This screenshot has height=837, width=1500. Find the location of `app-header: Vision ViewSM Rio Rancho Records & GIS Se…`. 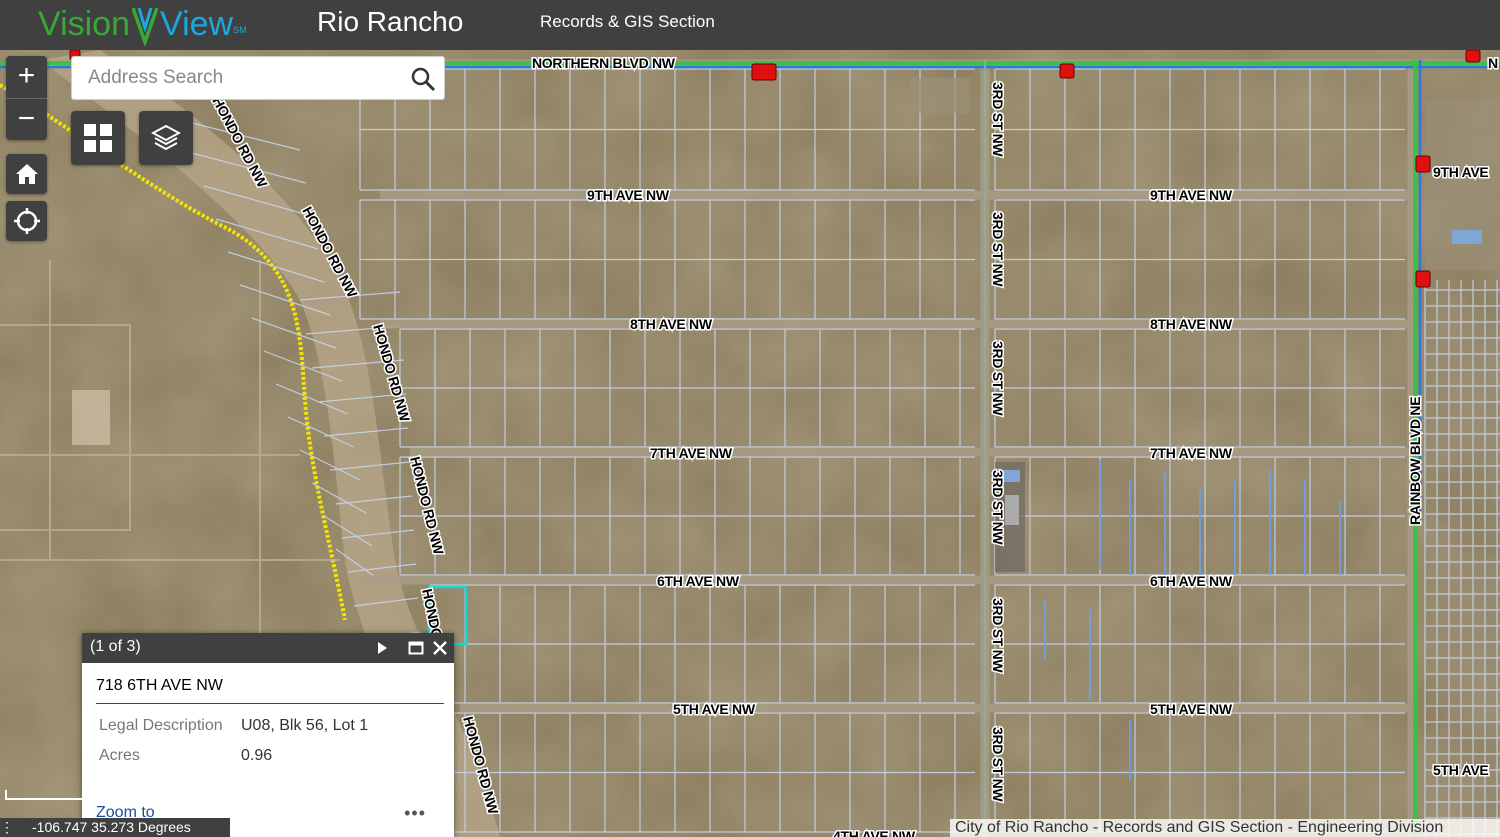

app-header: Vision ViewSM Rio Rancho Records & GIS Se… is located at coordinates (750, 25).